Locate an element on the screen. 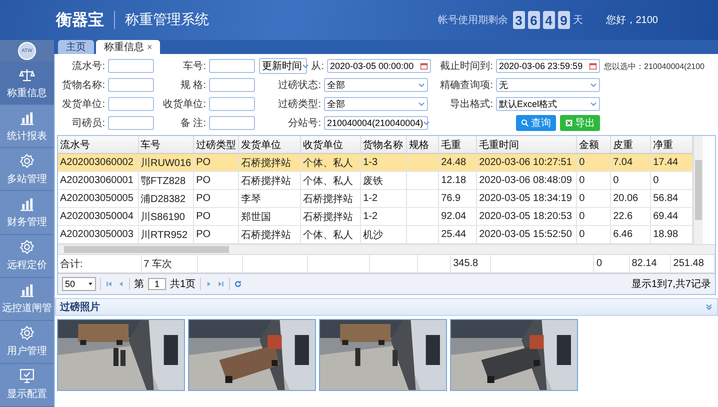  column-header: 皮重 is located at coordinates (630, 145).